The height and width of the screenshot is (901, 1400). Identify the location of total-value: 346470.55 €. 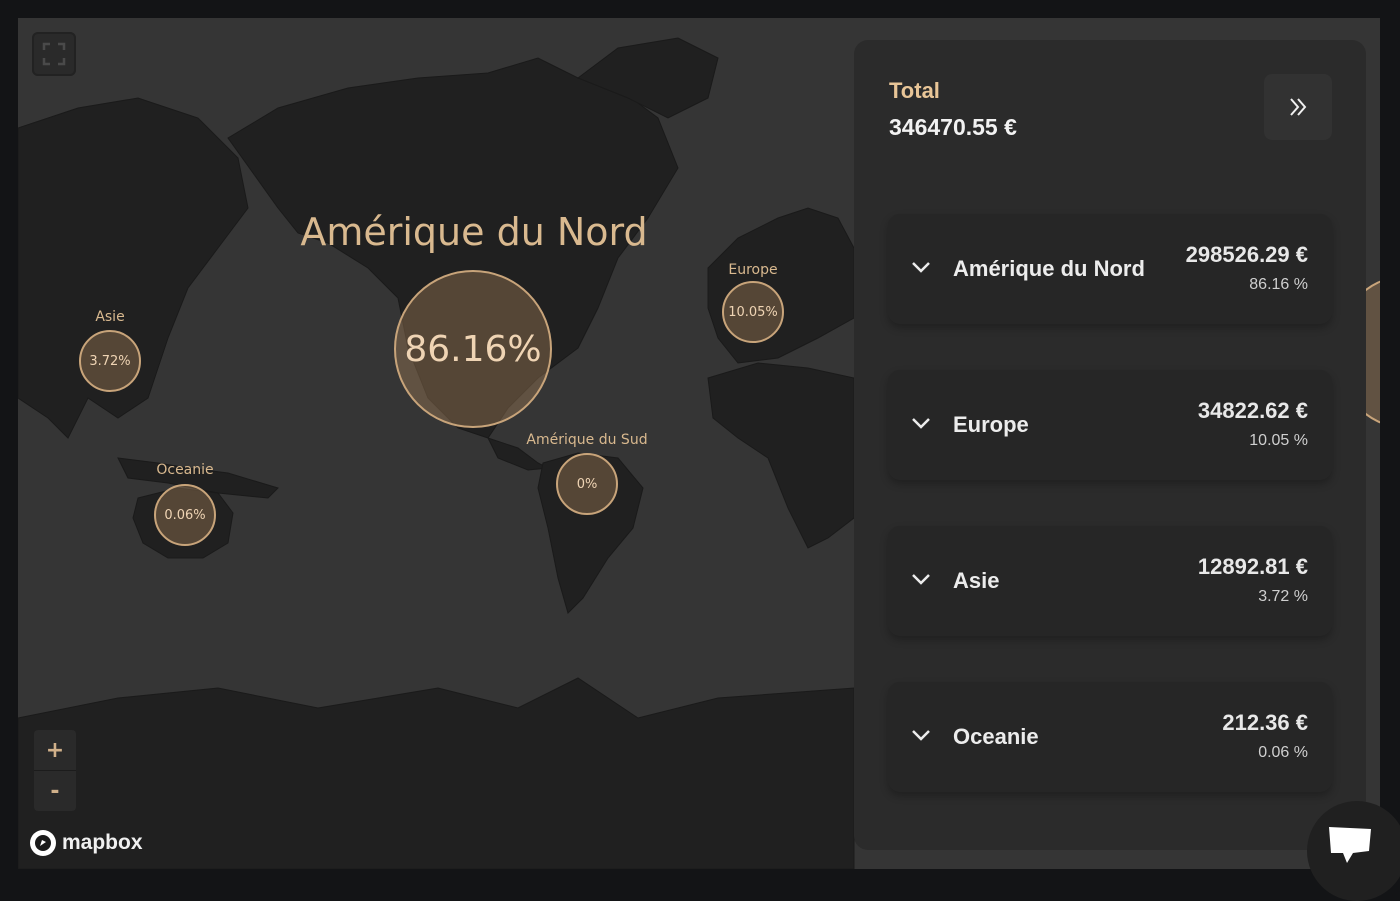
(953, 127).